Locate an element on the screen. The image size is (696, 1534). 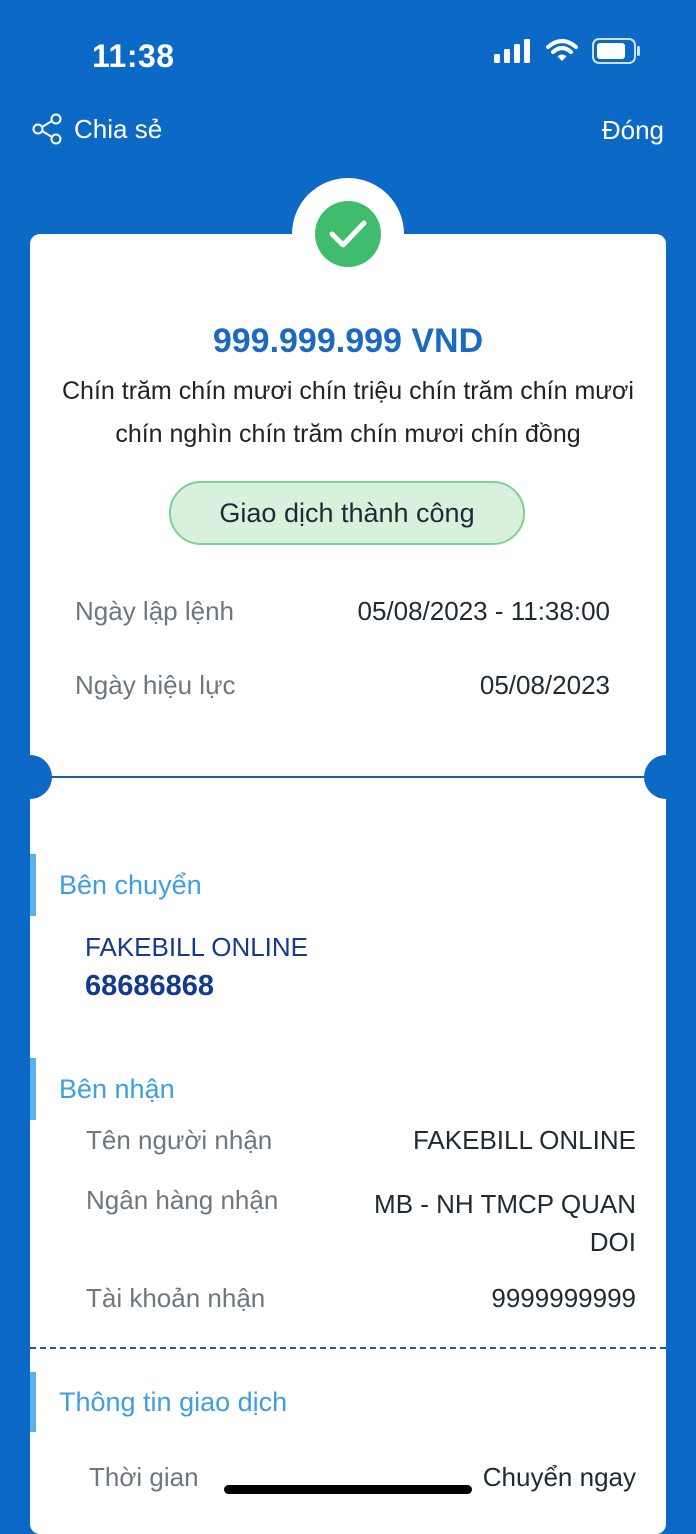
ticket-notch-left is located at coordinates (30, 777).